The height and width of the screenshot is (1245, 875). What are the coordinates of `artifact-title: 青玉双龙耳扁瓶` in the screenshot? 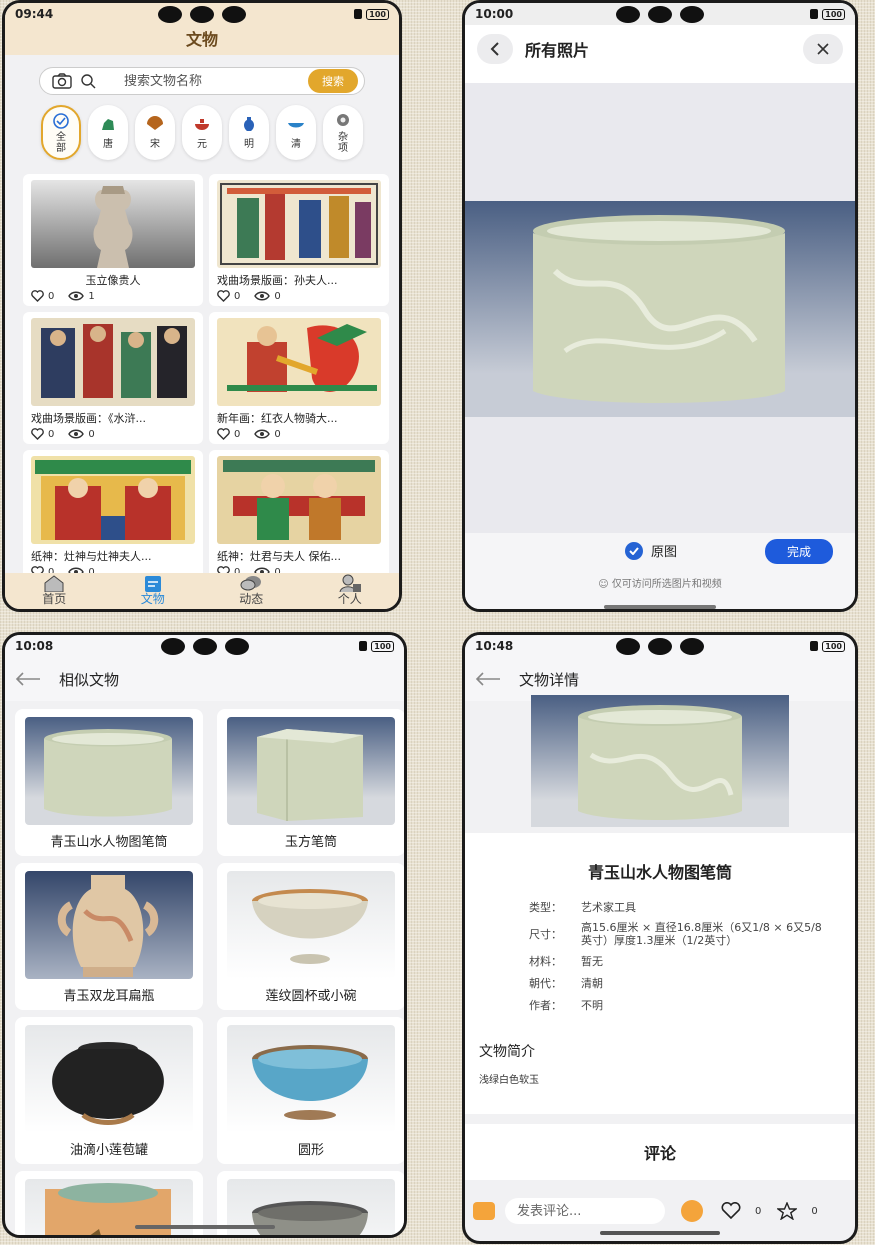 It's located at (109, 996).